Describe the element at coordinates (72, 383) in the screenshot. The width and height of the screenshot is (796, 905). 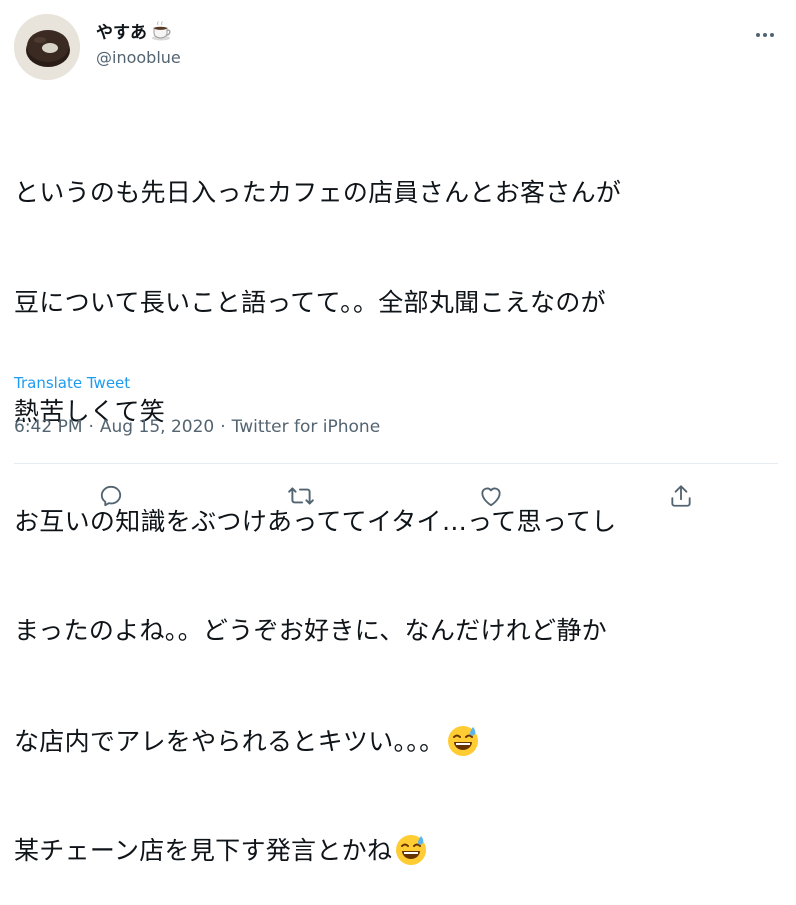
I see `translate-tweet-link: Translate Tweet` at that location.